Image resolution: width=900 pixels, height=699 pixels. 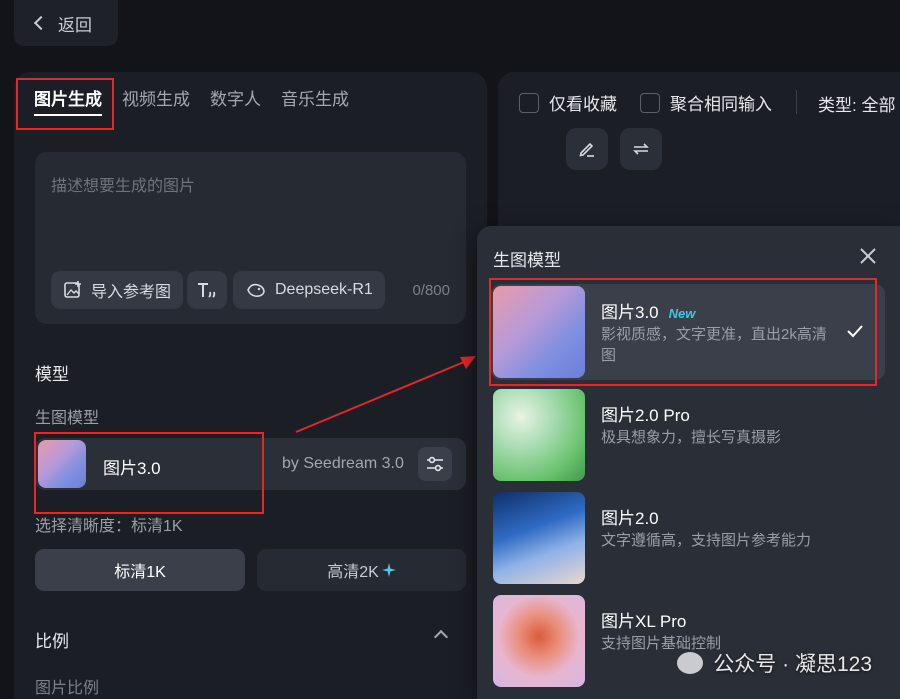 I want to click on watermark: 公众号 · 凝思123, so click(x=774, y=663).